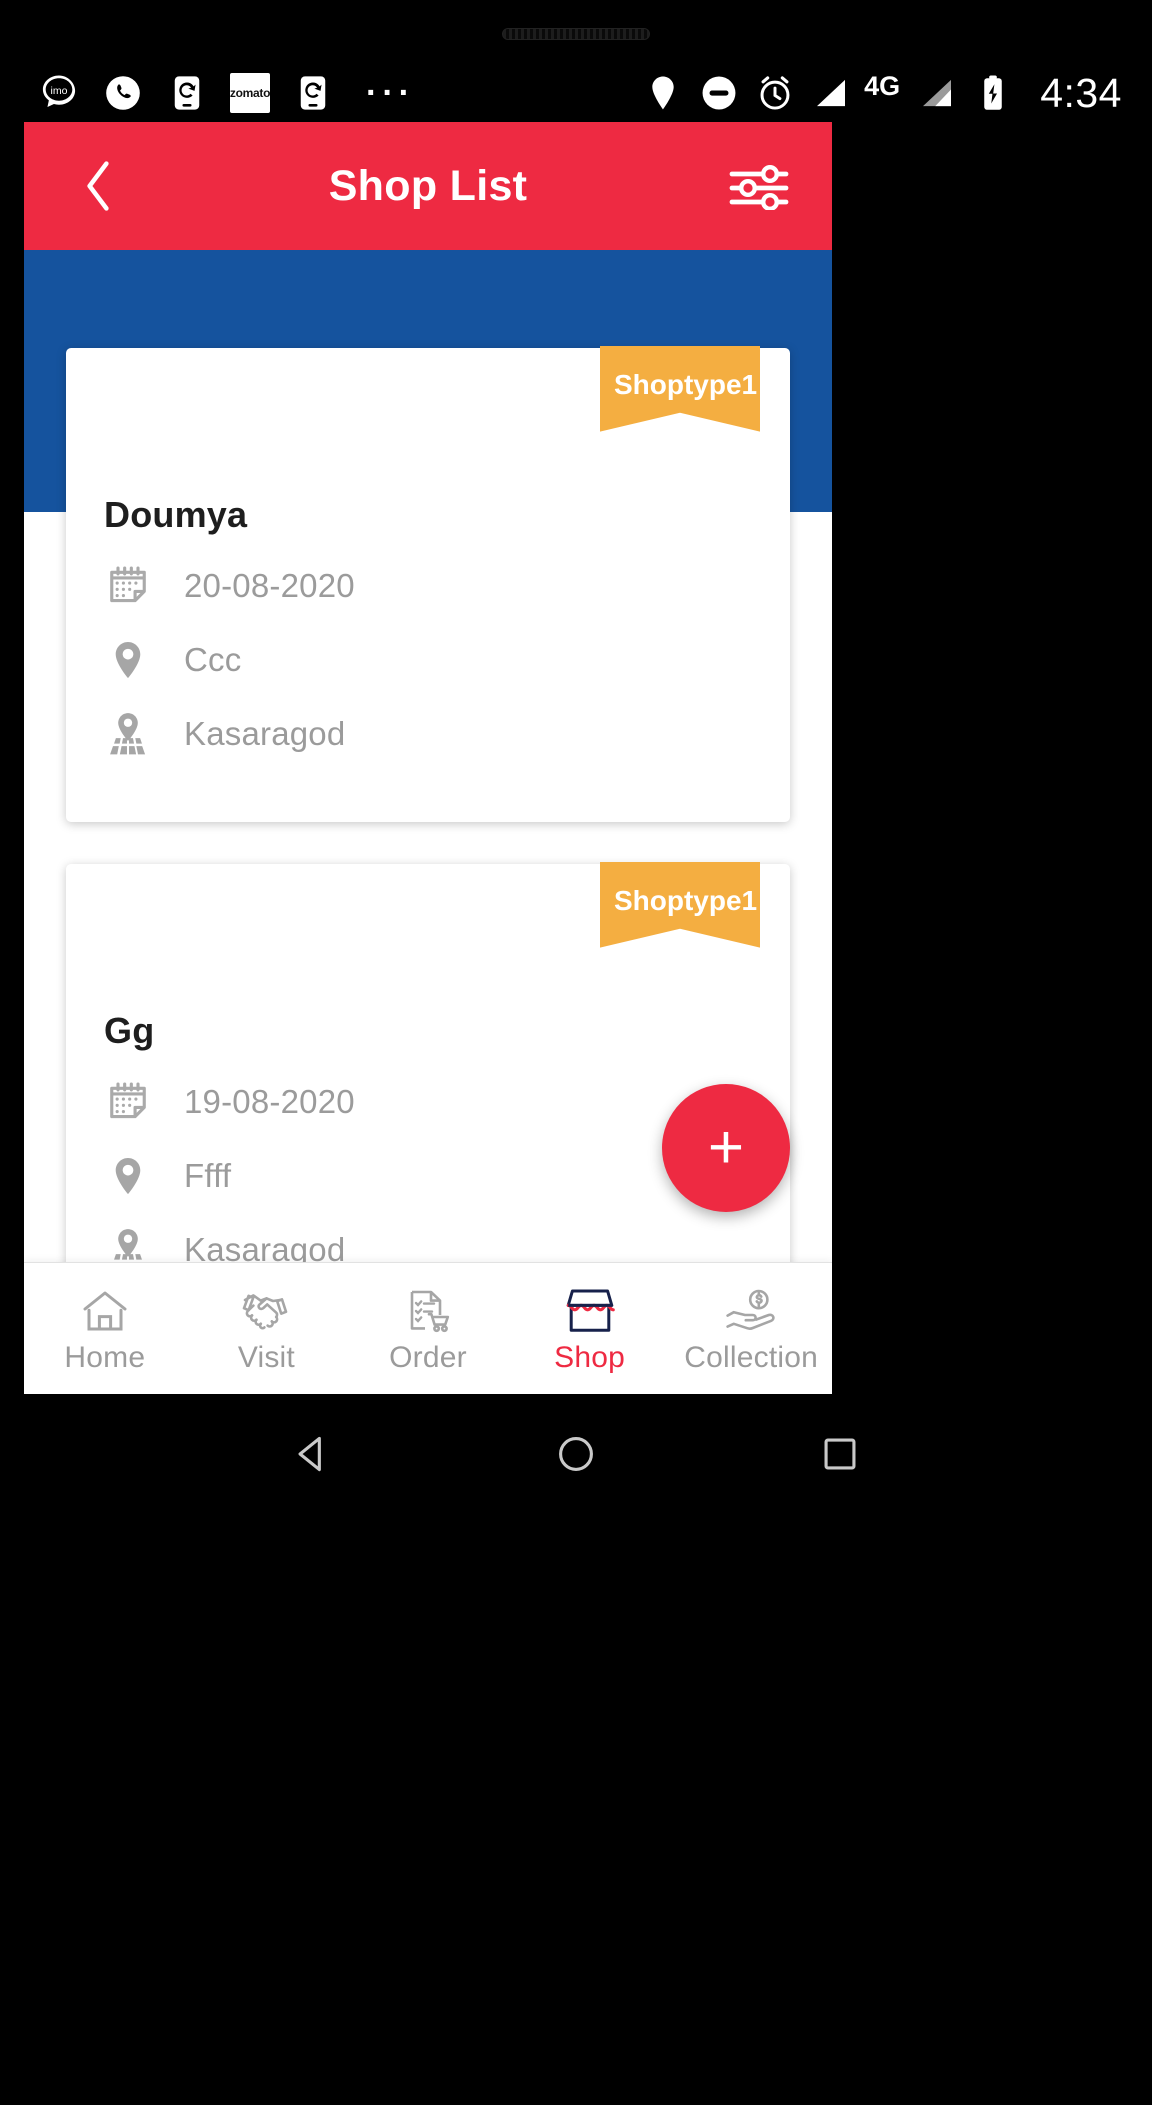 Image resolution: width=1152 pixels, height=2105 pixels. I want to click on screen-rotate-icon, so click(187, 93).